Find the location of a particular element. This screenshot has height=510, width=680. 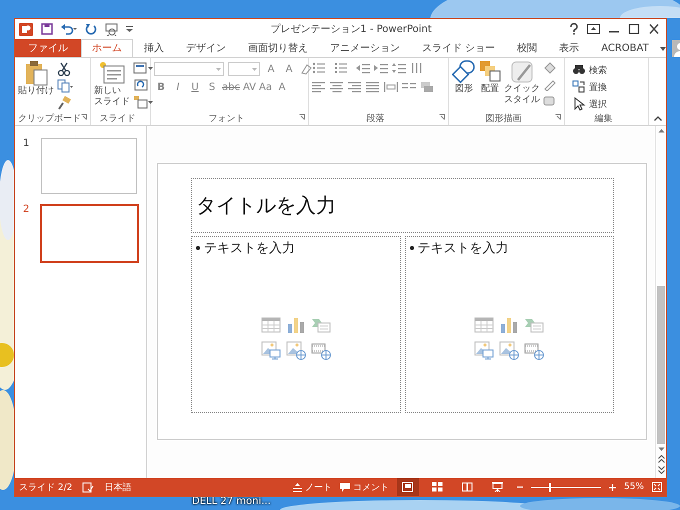

view-button is located at coordinates (407, 487).